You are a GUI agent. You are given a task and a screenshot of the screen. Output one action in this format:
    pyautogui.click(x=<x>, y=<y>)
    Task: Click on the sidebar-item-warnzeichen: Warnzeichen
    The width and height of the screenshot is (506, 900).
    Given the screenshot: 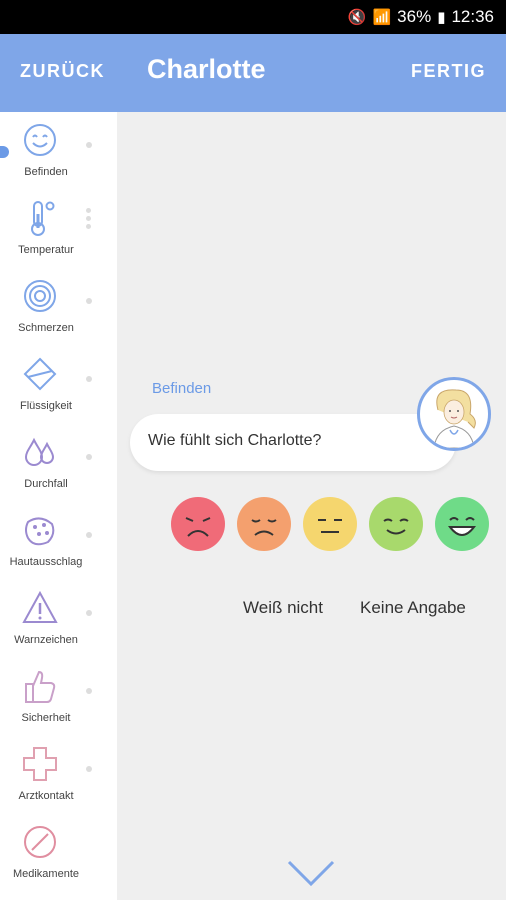 What is the action you would take?
    pyautogui.click(x=58, y=619)
    